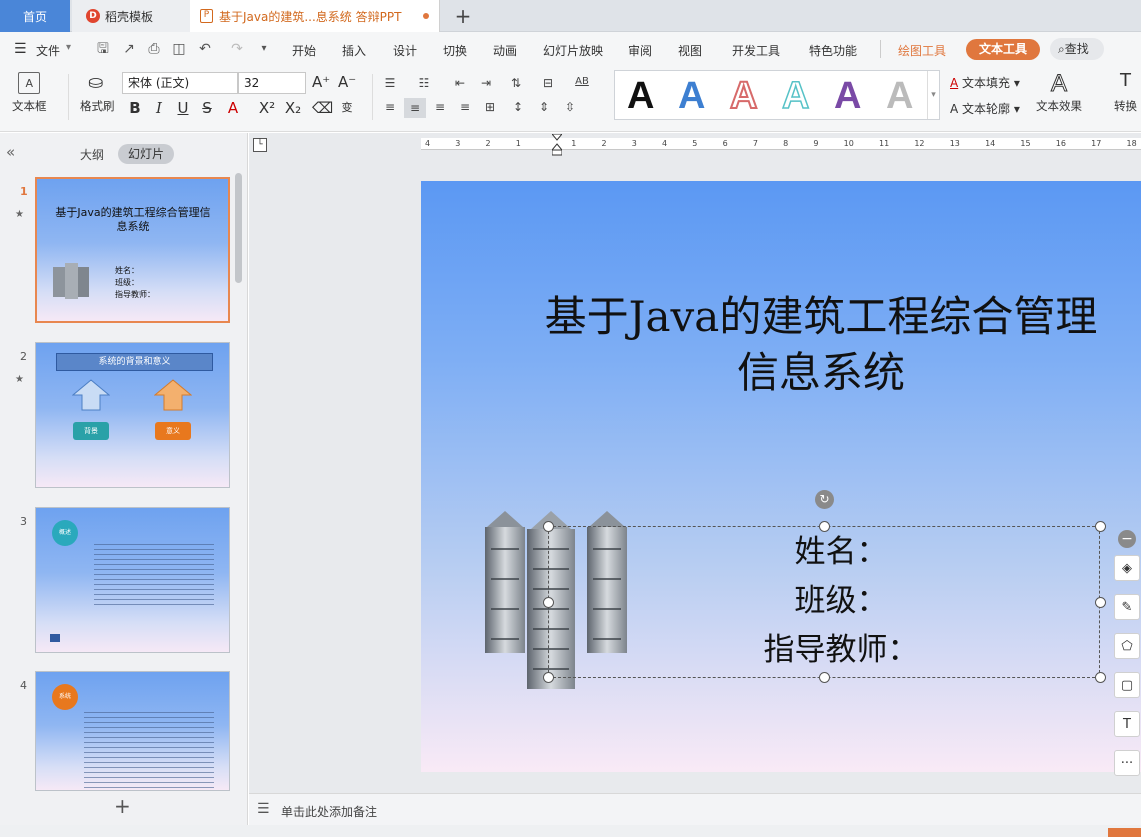  What do you see at coordinates (570, 107) in the screenshot?
I see `columns-icon: ⇳` at bounding box center [570, 107].